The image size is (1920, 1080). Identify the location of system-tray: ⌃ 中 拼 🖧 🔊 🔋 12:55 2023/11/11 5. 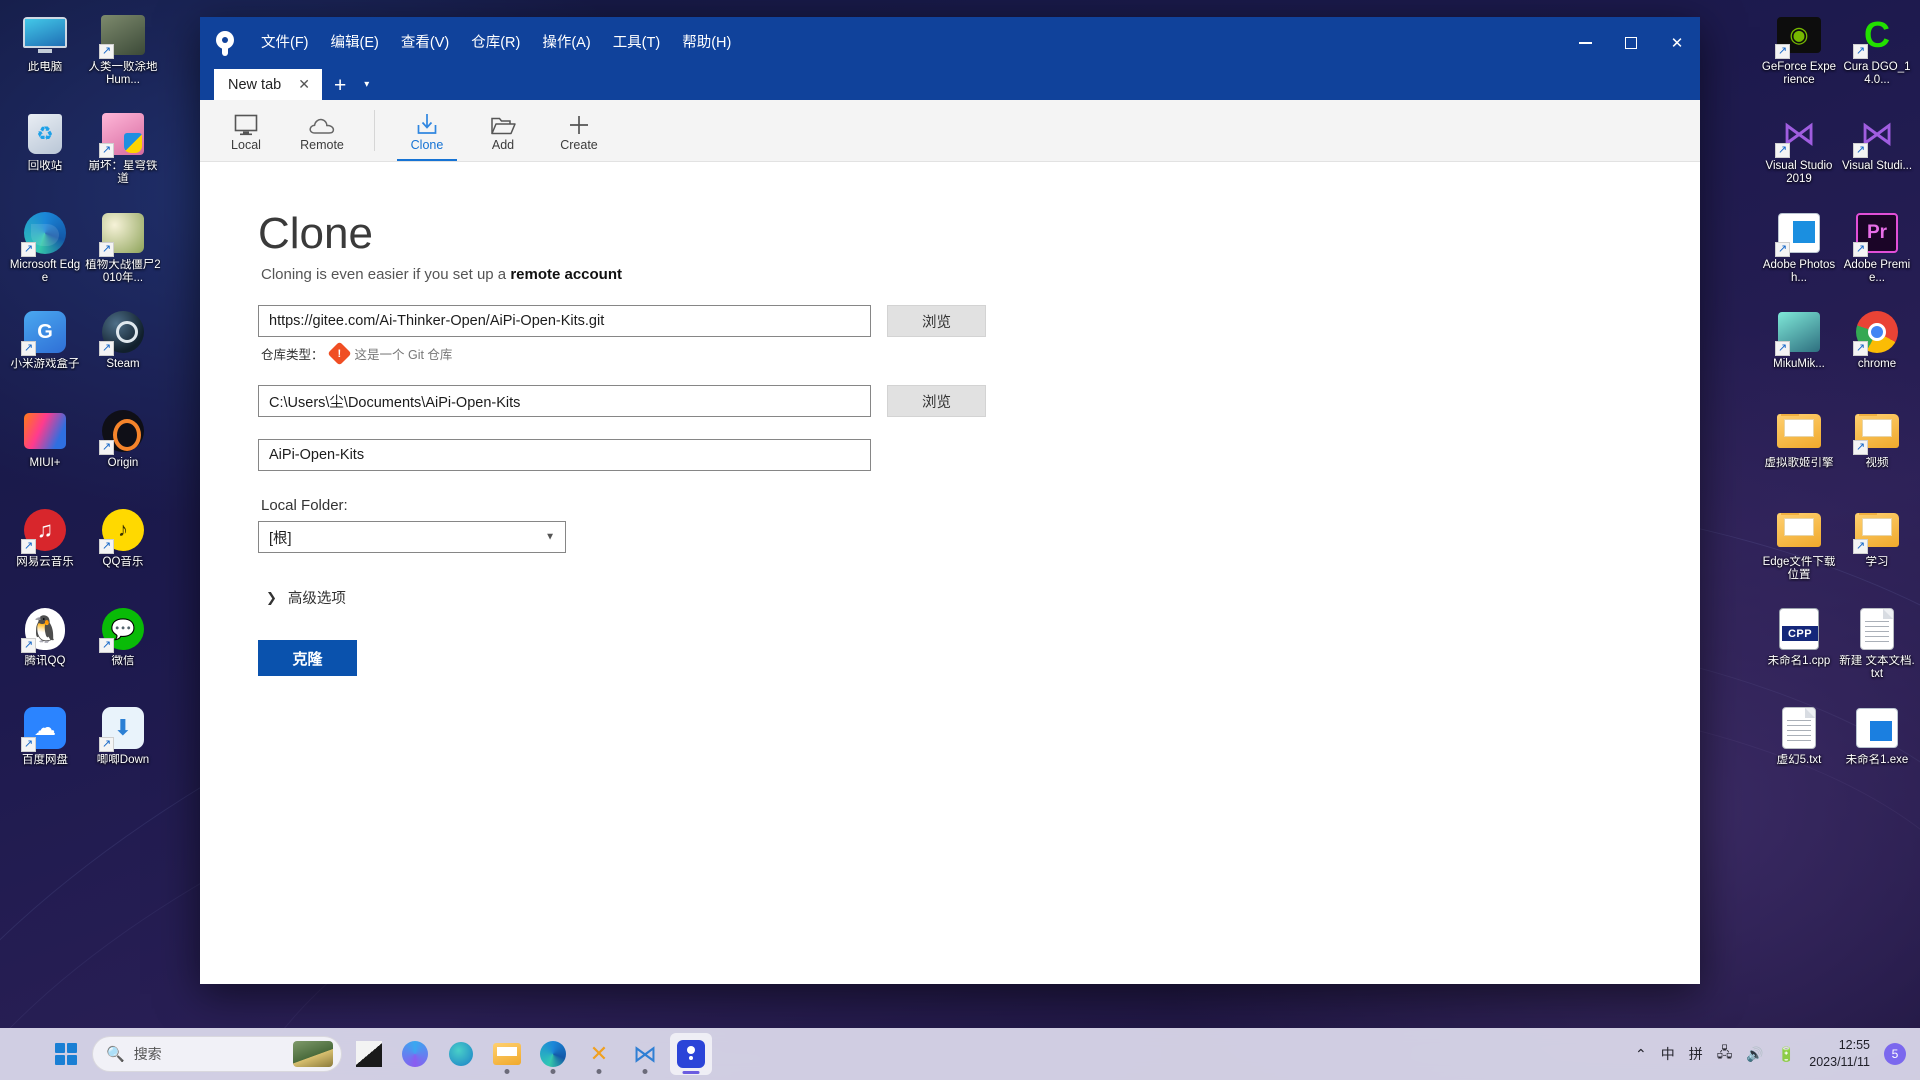
(1777, 1054).